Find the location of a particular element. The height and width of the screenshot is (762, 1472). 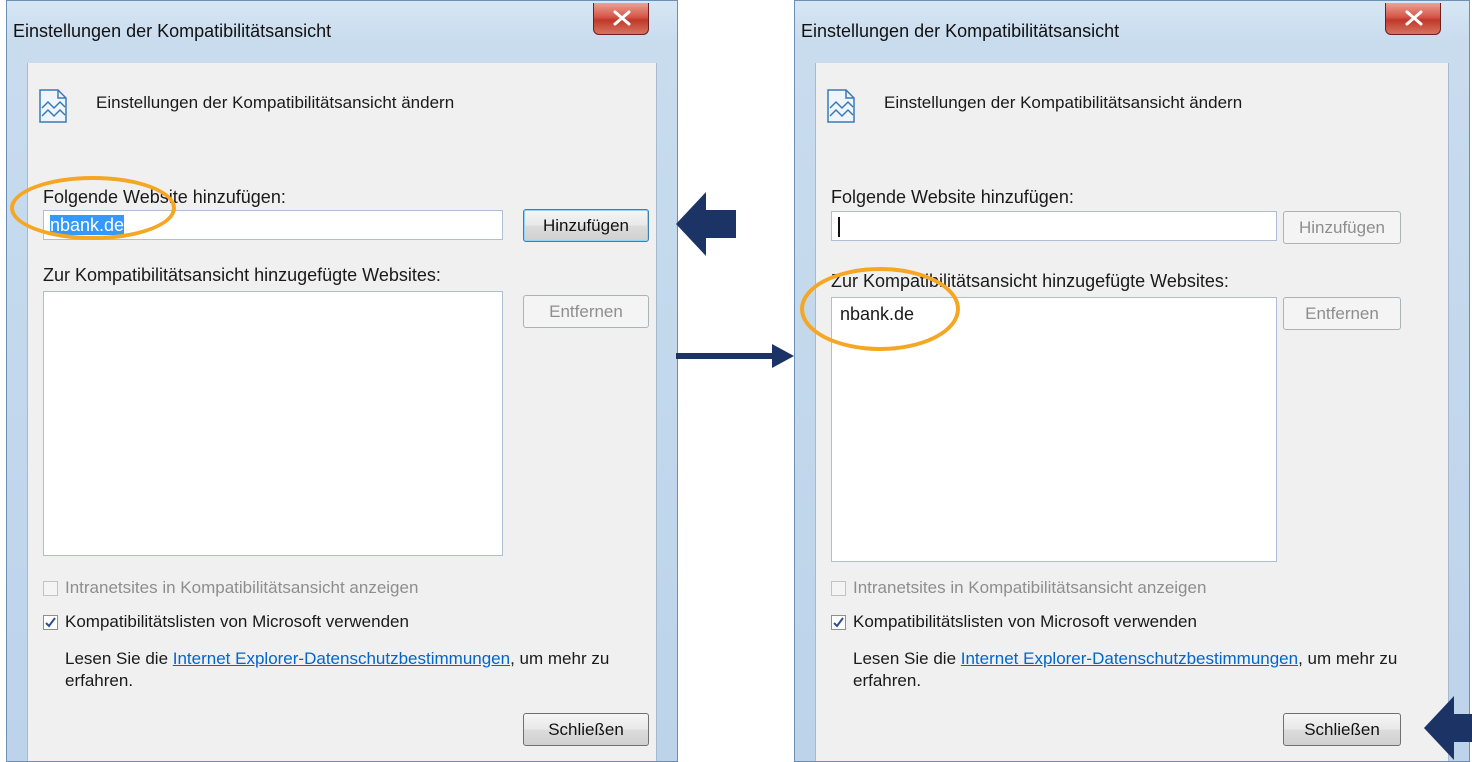

arrow-right-connector-icon is located at coordinates (735, 356).